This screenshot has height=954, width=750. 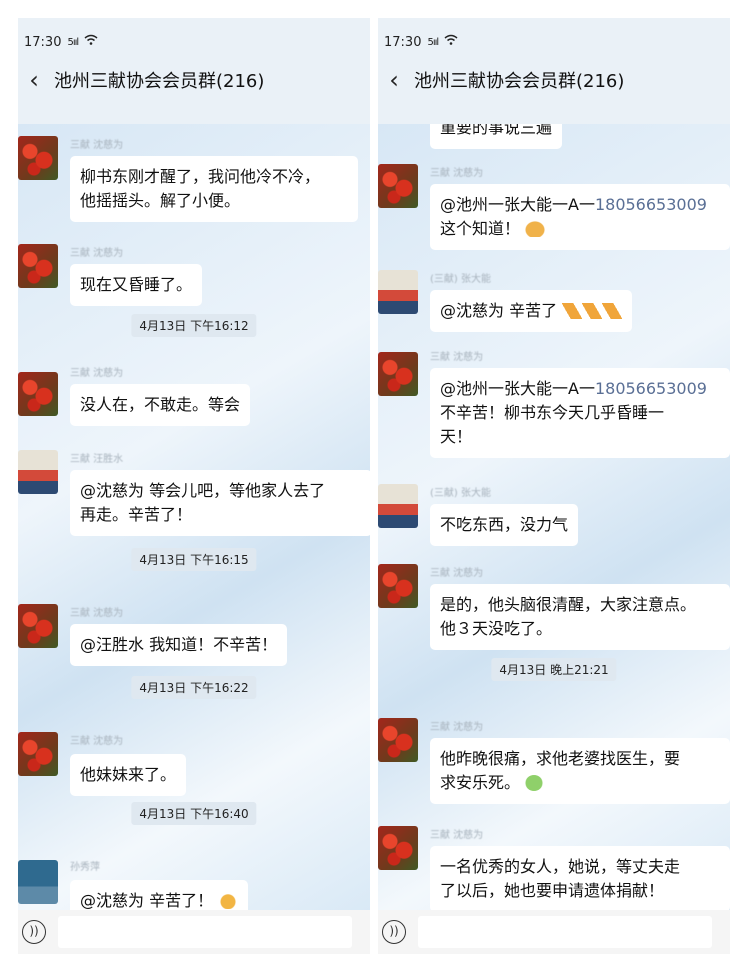 What do you see at coordinates (147, 900) in the screenshot?
I see `message-text: @沈慈为 辛苦了！` at bounding box center [147, 900].